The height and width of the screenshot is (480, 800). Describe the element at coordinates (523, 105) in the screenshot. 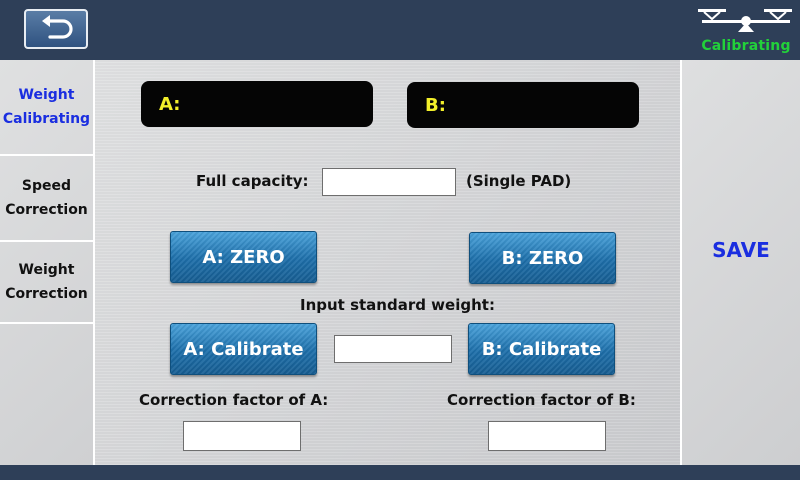

I see `display-b: B:` at that location.